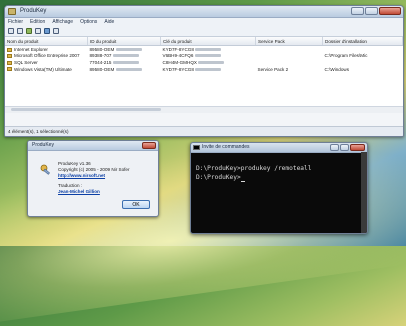 This screenshot has height=326, width=406. What do you see at coordinates (29, 31) in the screenshot?
I see `refresh-icon` at bounding box center [29, 31].